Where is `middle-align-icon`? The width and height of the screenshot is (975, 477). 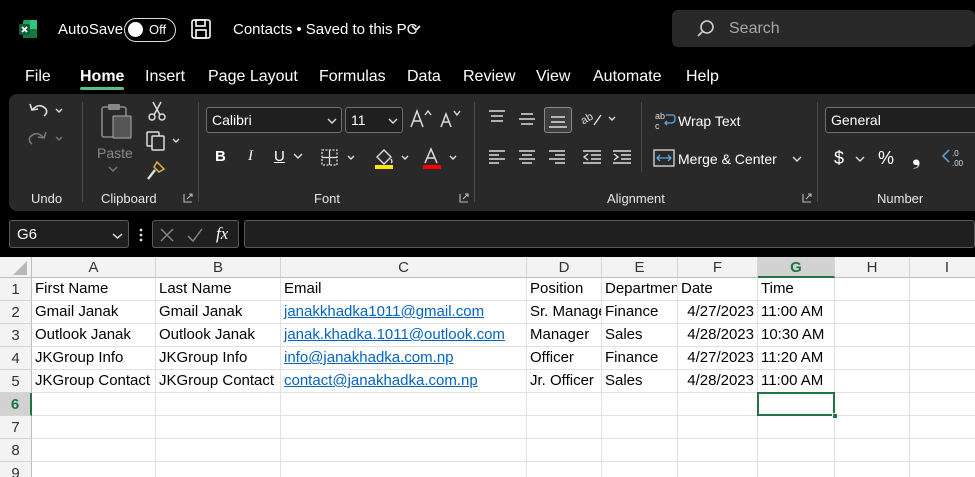 middle-align-icon is located at coordinates (527, 119).